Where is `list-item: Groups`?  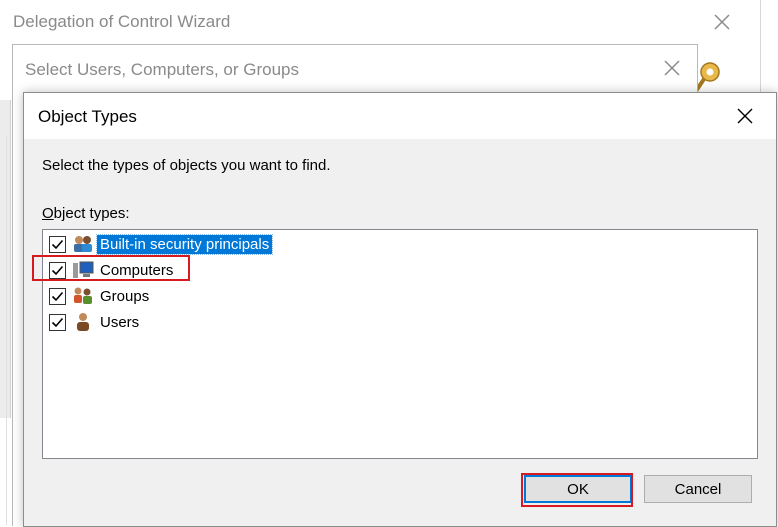 list-item: Groups is located at coordinates (100, 296).